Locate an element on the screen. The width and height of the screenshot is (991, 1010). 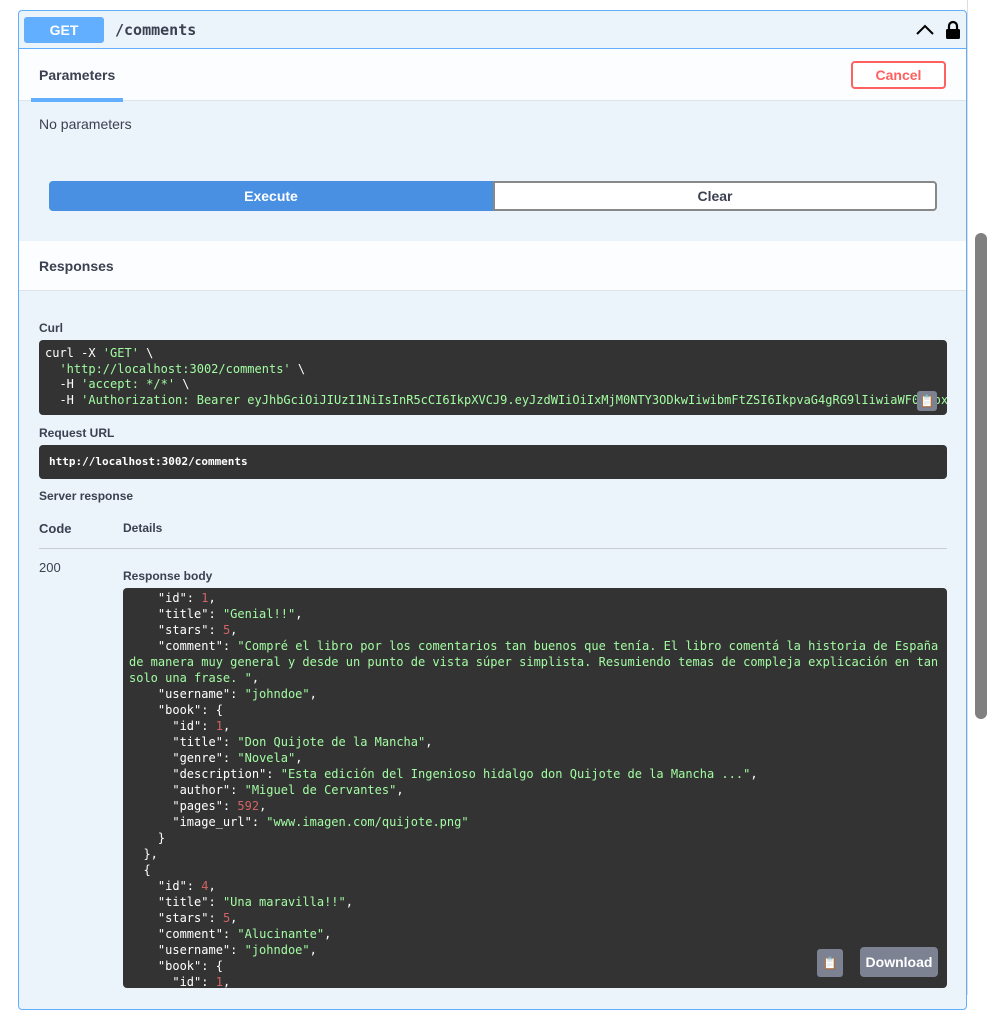
code-token: { is located at coordinates (140, 870).